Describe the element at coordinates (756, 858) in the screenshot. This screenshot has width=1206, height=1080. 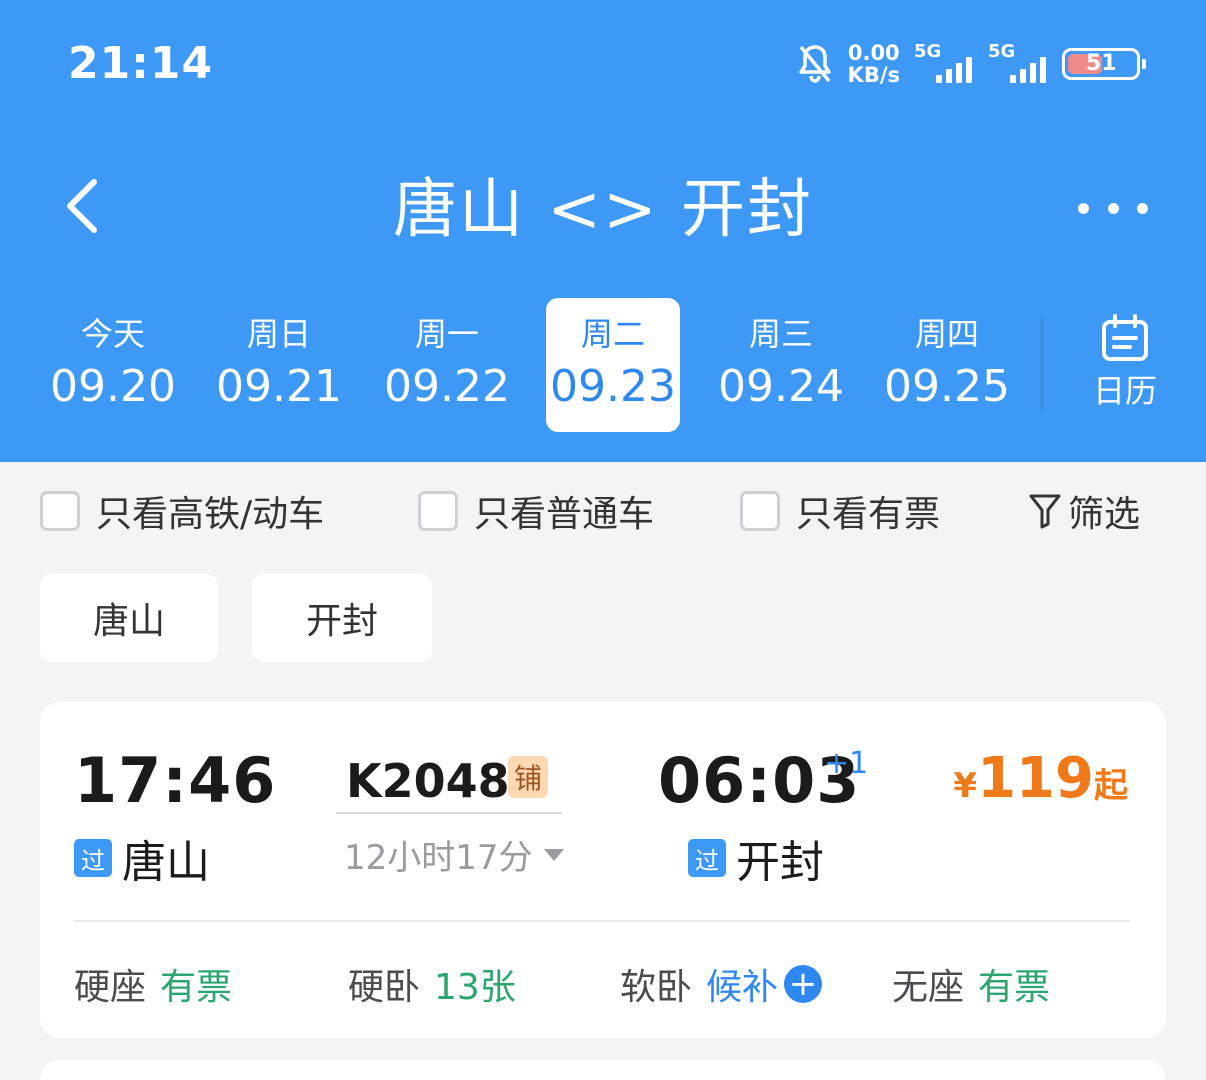
I see `arrive-station: 过 开封` at that location.